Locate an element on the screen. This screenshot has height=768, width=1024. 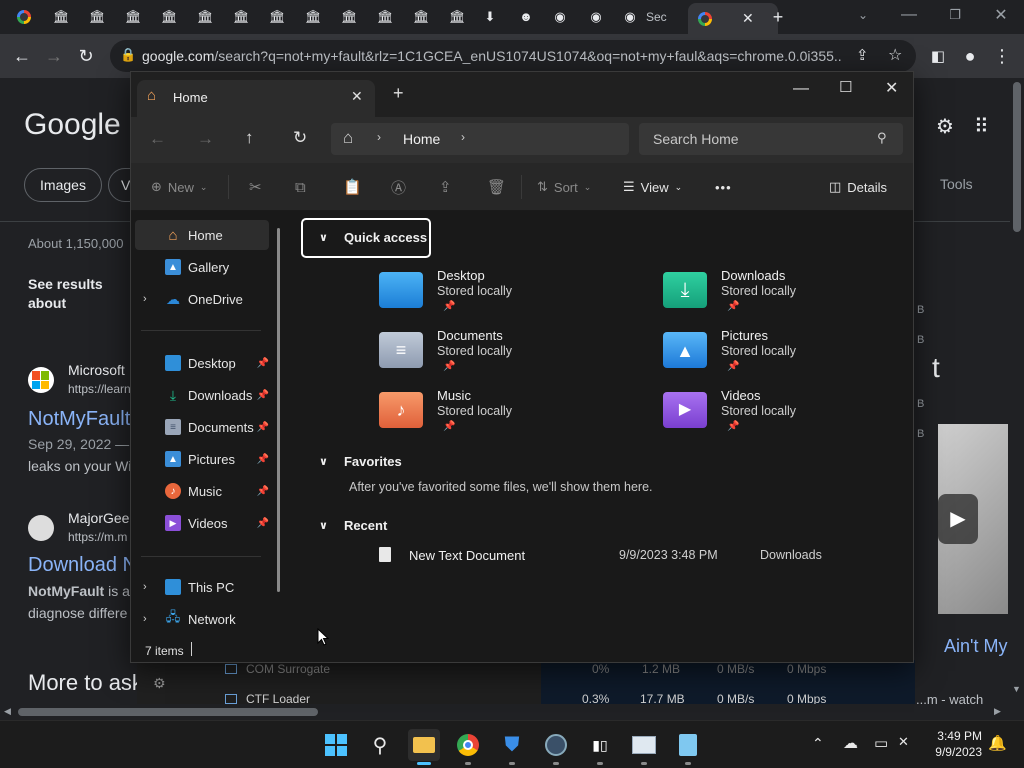
video-thumbnail: ▶ is located at coordinates (973, 519).